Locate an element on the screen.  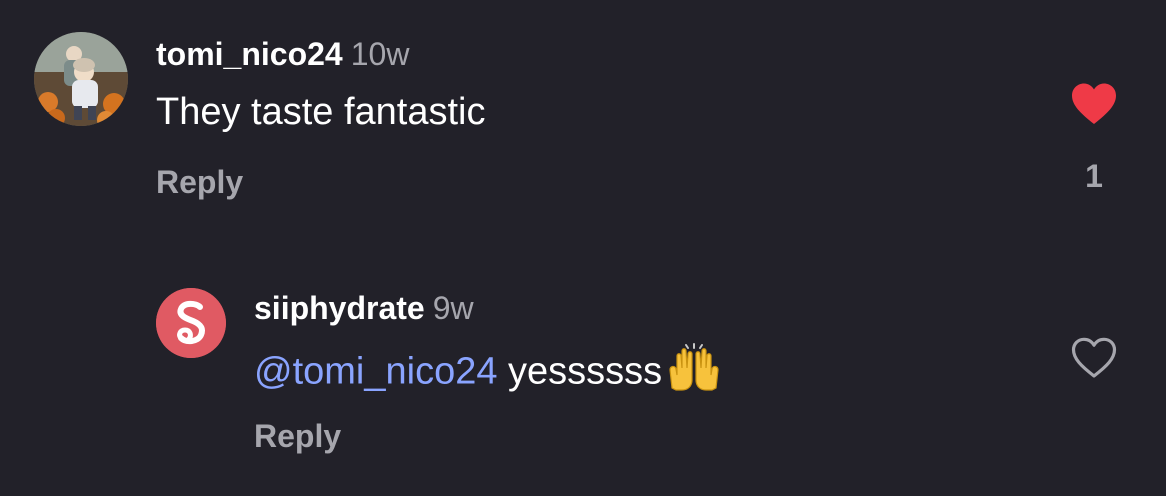
comment-body: yessssss is located at coordinates (585, 371).